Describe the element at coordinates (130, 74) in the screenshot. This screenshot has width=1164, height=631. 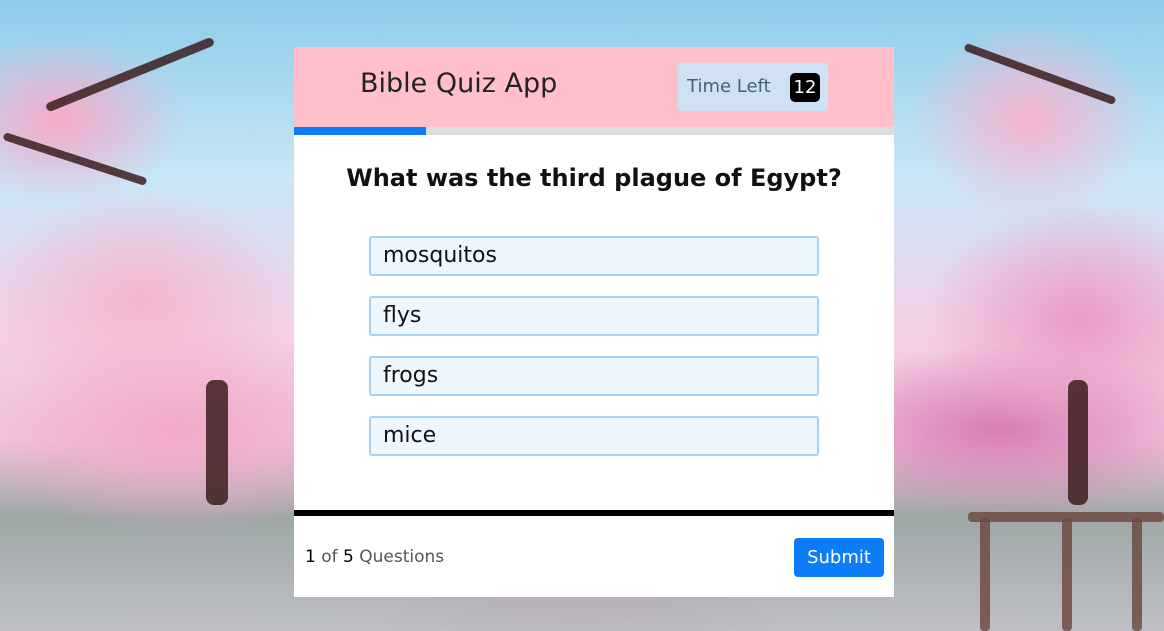
I see `tree-branch-left` at that location.